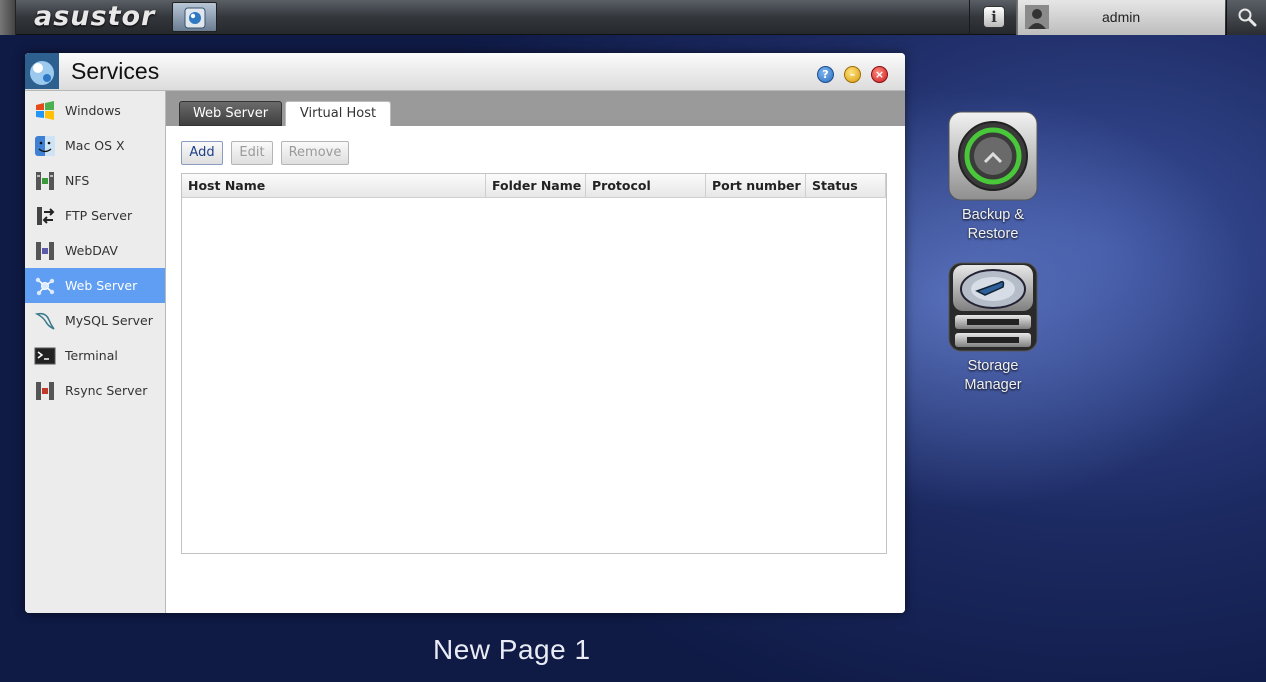  What do you see at coordinates (993, 385) in the screenshot?
I see `desktop-icon-label: Manager` at bounding box center [993, 385].